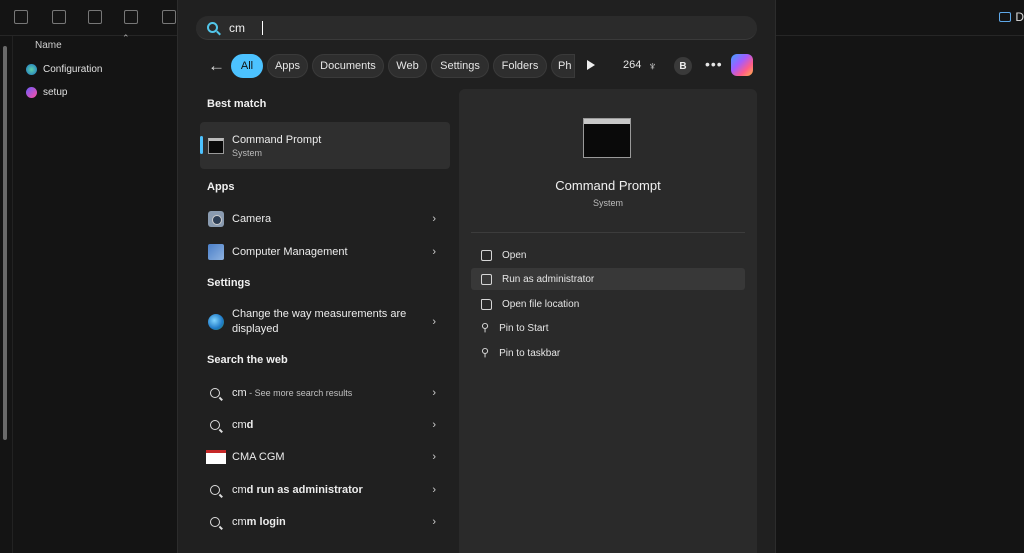  Describe the element at coordinates (126, 38) in the screenshot. I see `sort-caret-icon: ⌃` at that location.